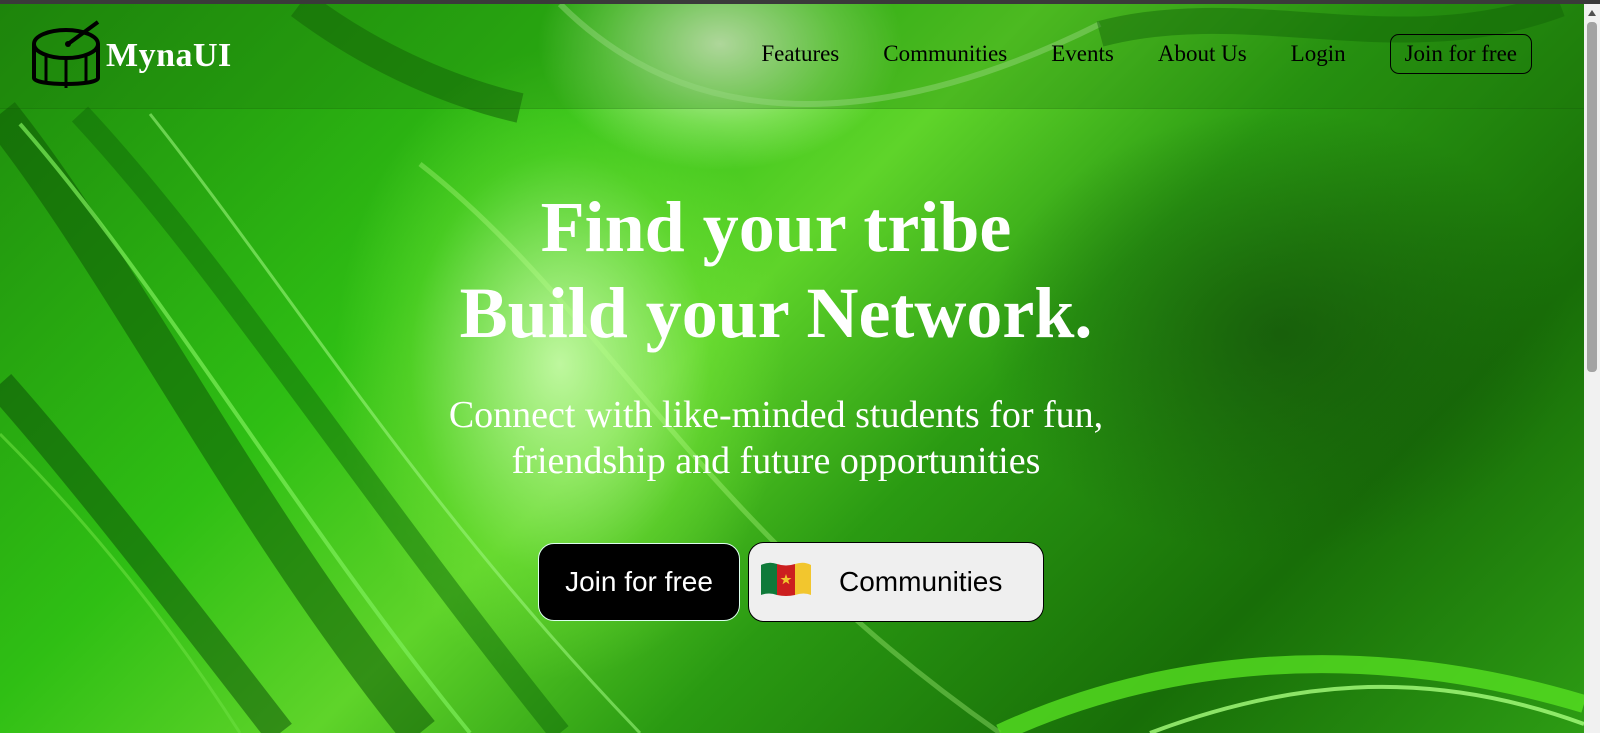  What do you see at coordinates (776, 313) in the screenshot?
I see `hero-title-line2: Build your Network.` at bounding box center [776, 313].